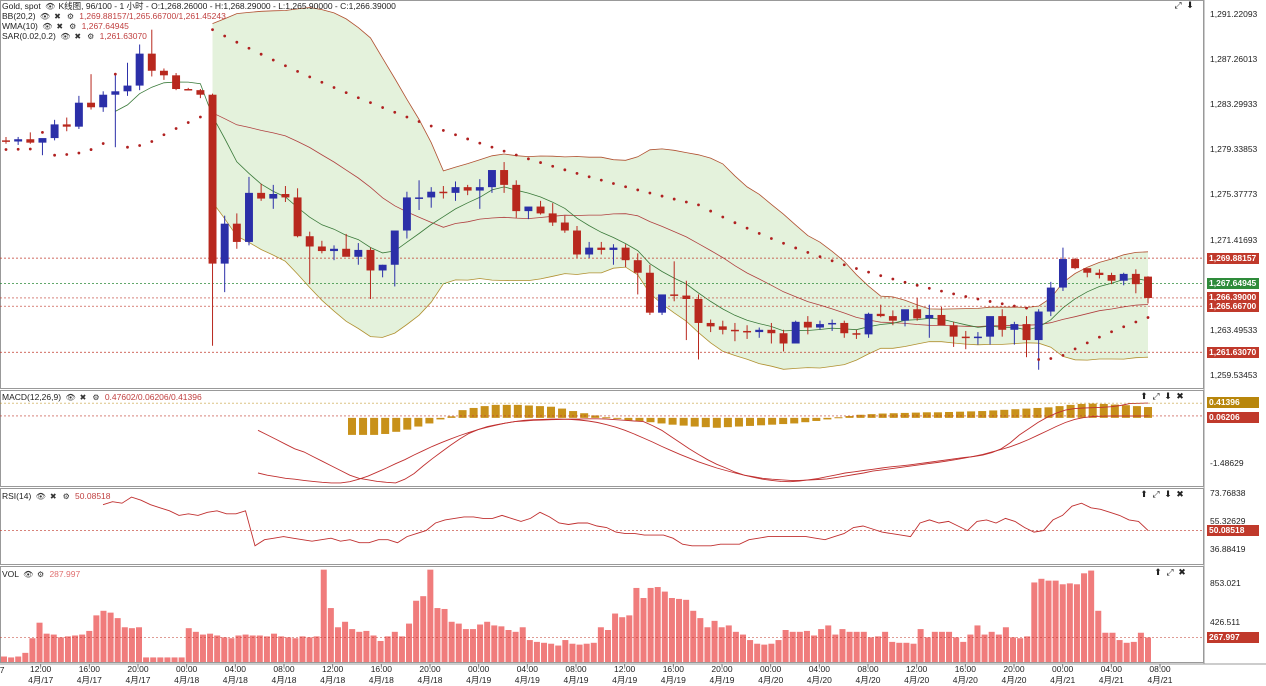  What do you see at coordinates (284, 680) in the screenshot?
I see `date-label: 4月/18` at bounding box center [284, 680].